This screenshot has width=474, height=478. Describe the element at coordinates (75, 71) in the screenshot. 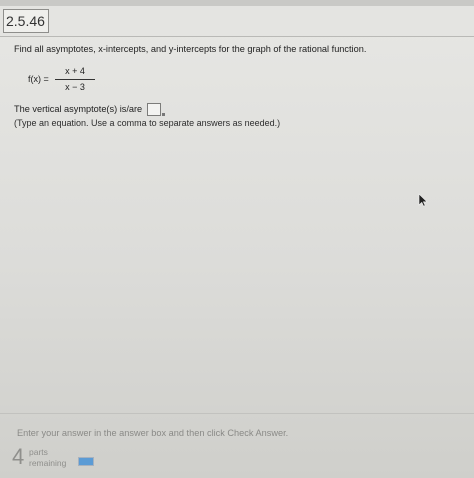

I see `function-numerator: x + 4` at that location.